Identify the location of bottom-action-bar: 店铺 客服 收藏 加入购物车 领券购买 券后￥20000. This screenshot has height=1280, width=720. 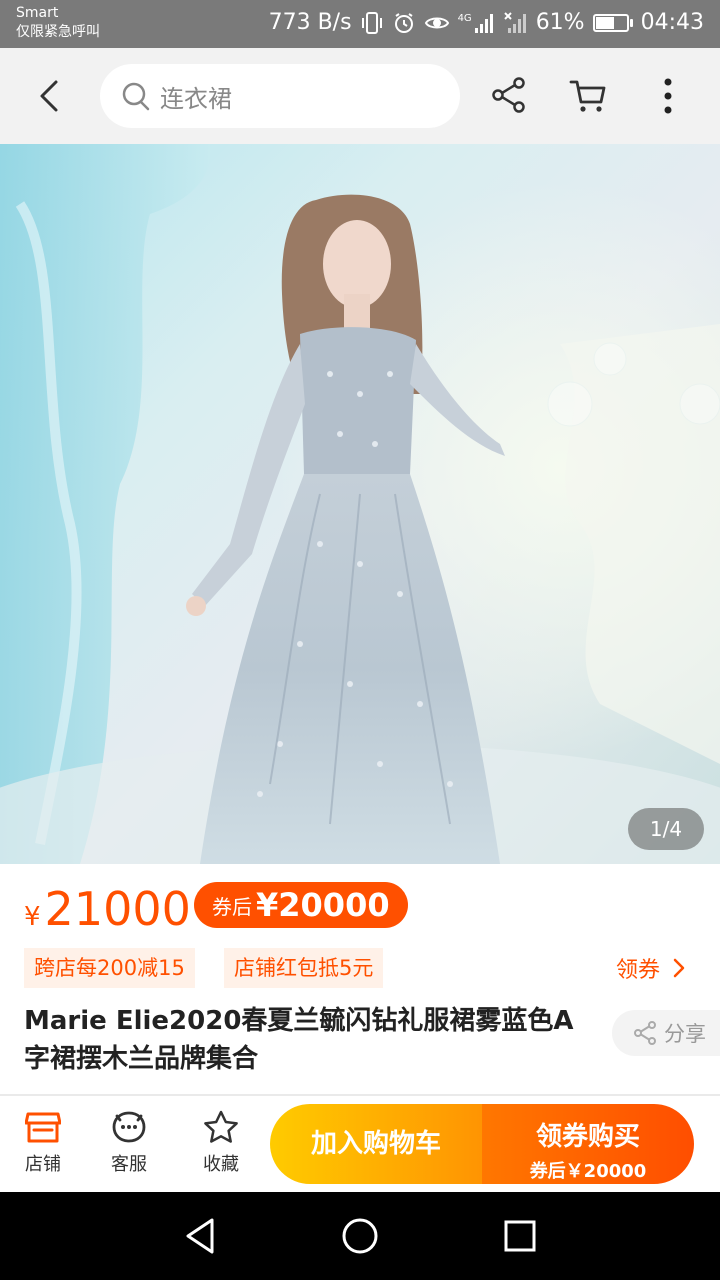
(360, 1144).